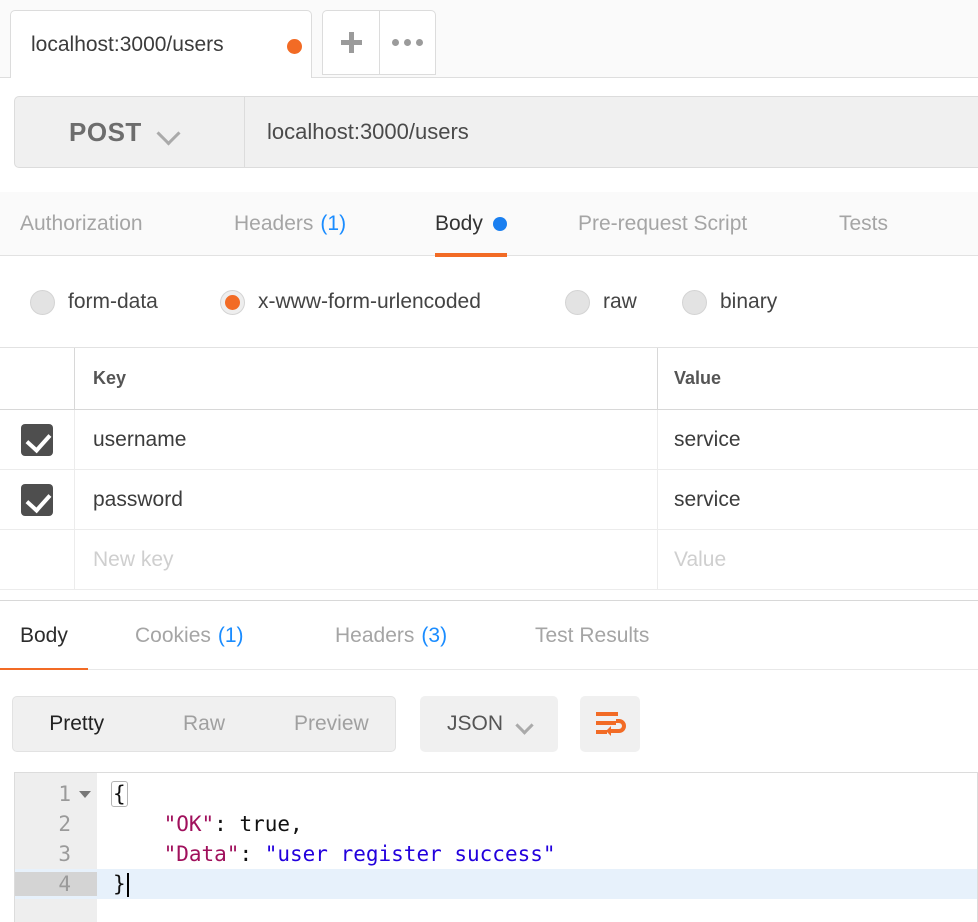 The height and width of the screenshot is (922, 978). What do you see at coordinates (489, 39) in the screenshot?
I see `request-tab-strip: localhost:3000/users` at bounding box center [489, 39].